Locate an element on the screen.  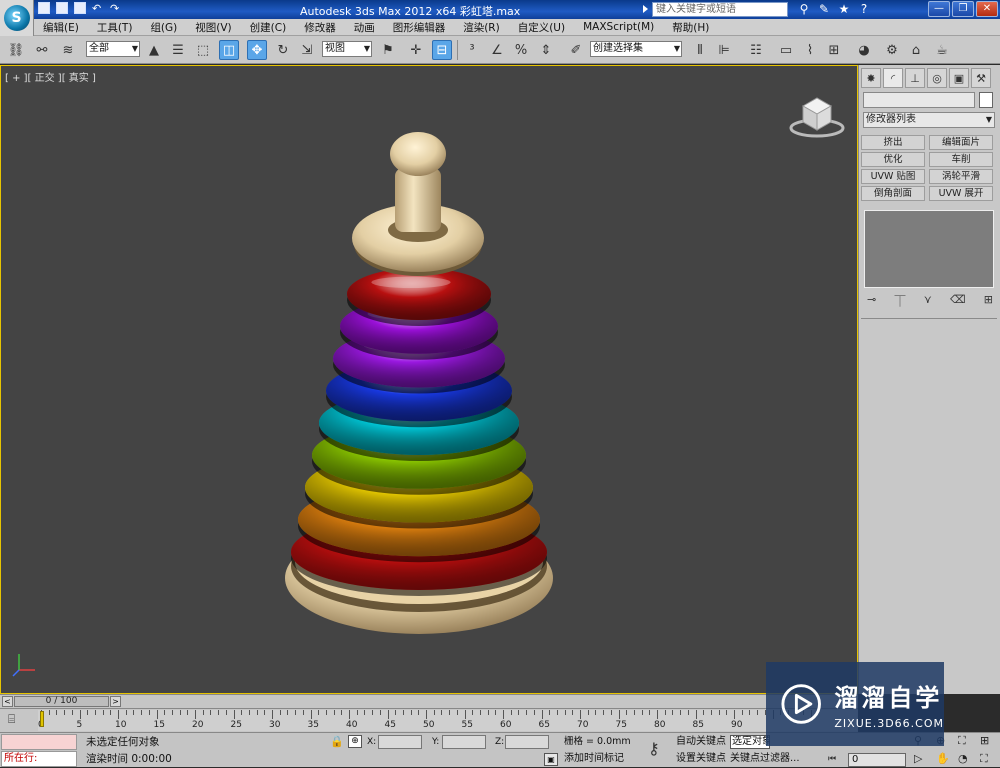
modifier-stack is located at coordinates (929, 249).